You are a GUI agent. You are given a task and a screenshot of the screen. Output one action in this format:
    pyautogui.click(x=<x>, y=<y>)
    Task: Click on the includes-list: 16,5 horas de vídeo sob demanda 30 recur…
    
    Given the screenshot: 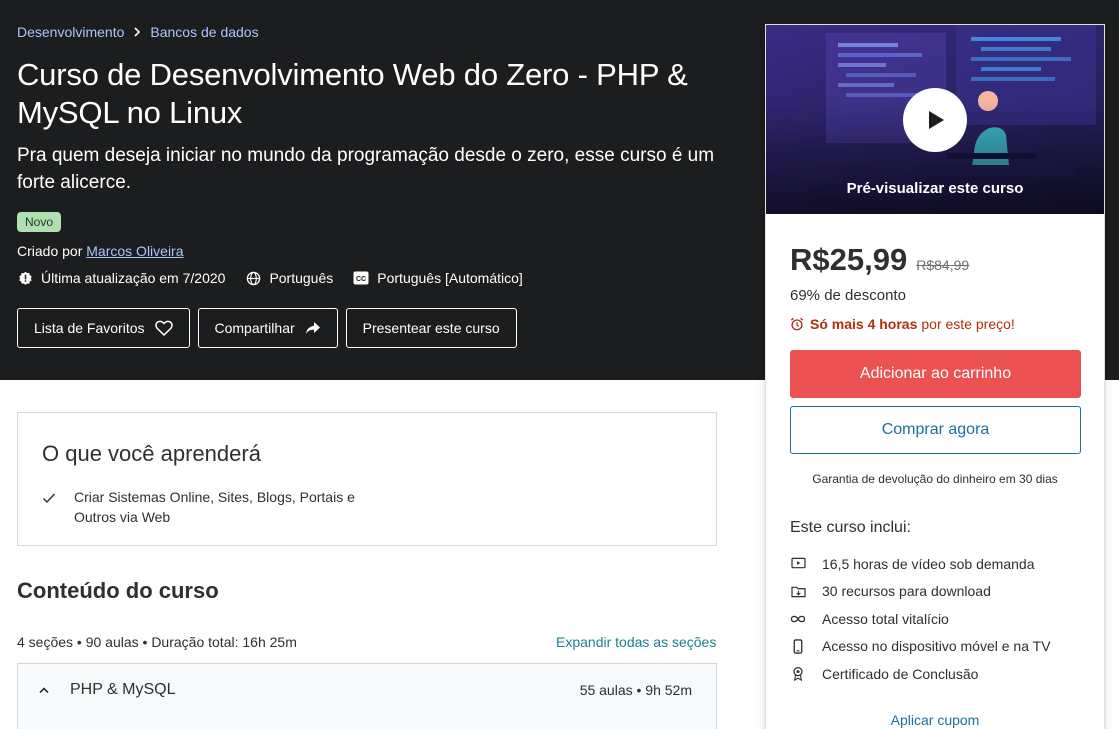 What is the action you would take?
    pyautogui.click(x=940, y=619)
    